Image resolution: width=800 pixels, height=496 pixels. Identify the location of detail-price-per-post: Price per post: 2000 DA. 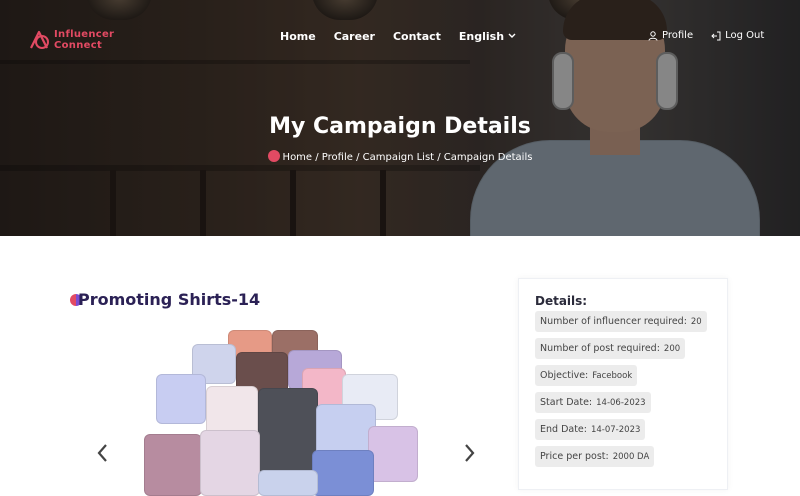
(595, 456).